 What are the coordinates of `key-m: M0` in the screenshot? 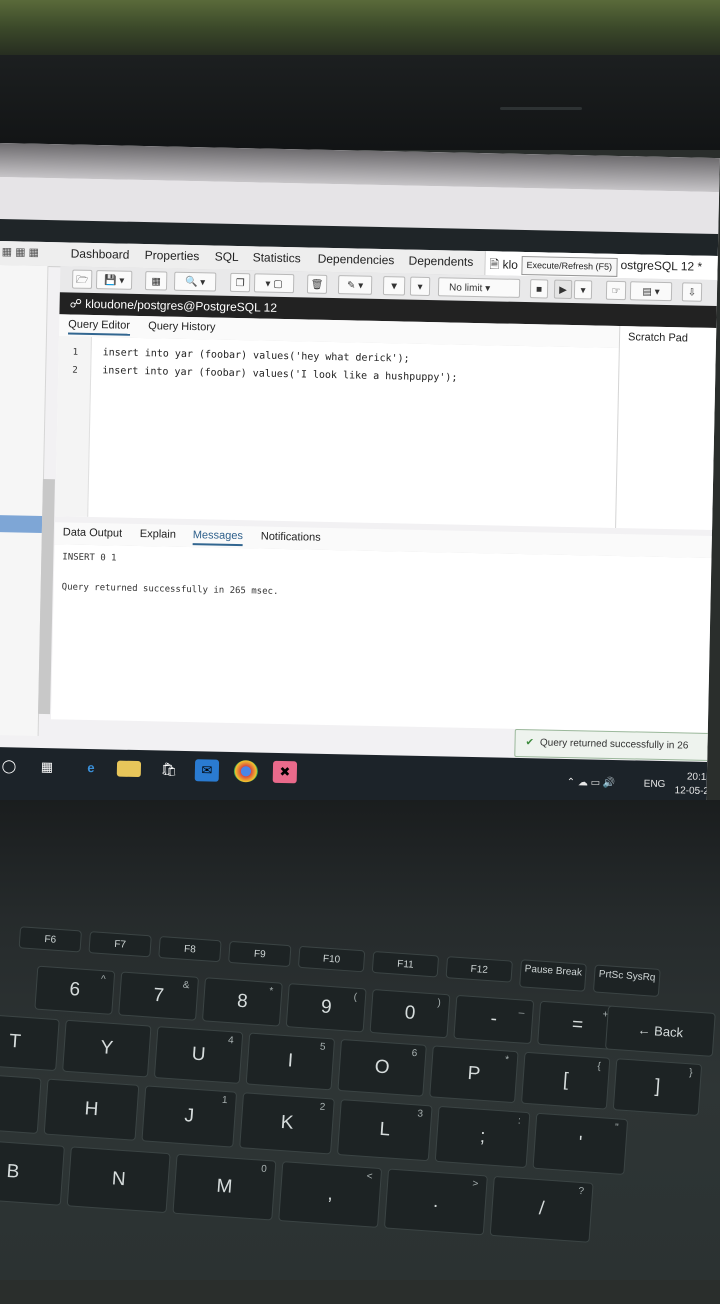 It's located at (224, 1187).